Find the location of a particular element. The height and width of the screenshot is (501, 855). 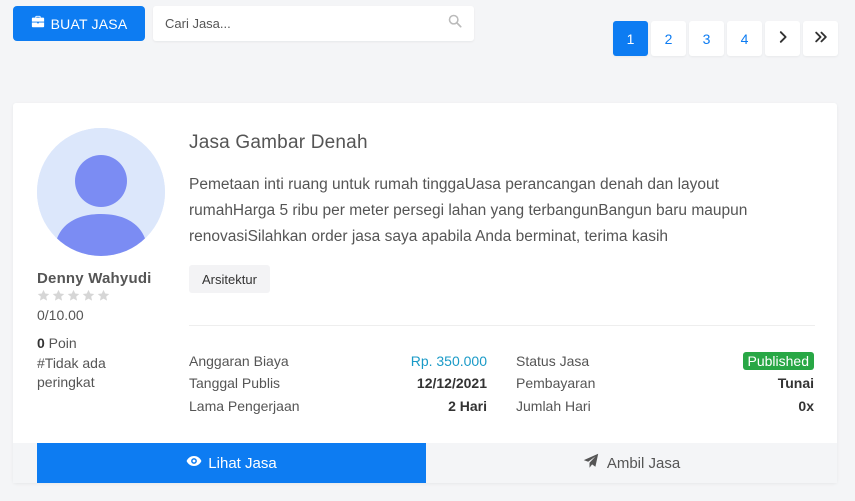

last-page-button is located at coordinates (820, 38).